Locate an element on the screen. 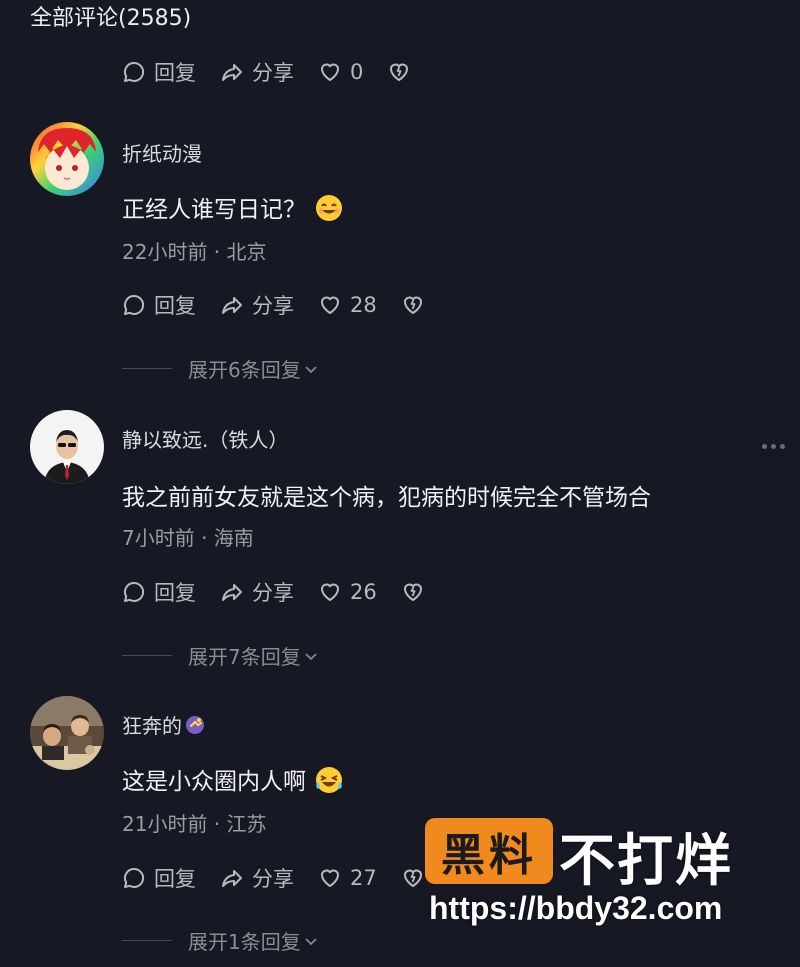 The height and width of the screenshot is (967, 800). comment-text-content: 正经人谁写日记？ is located at coordinates (214, 210).